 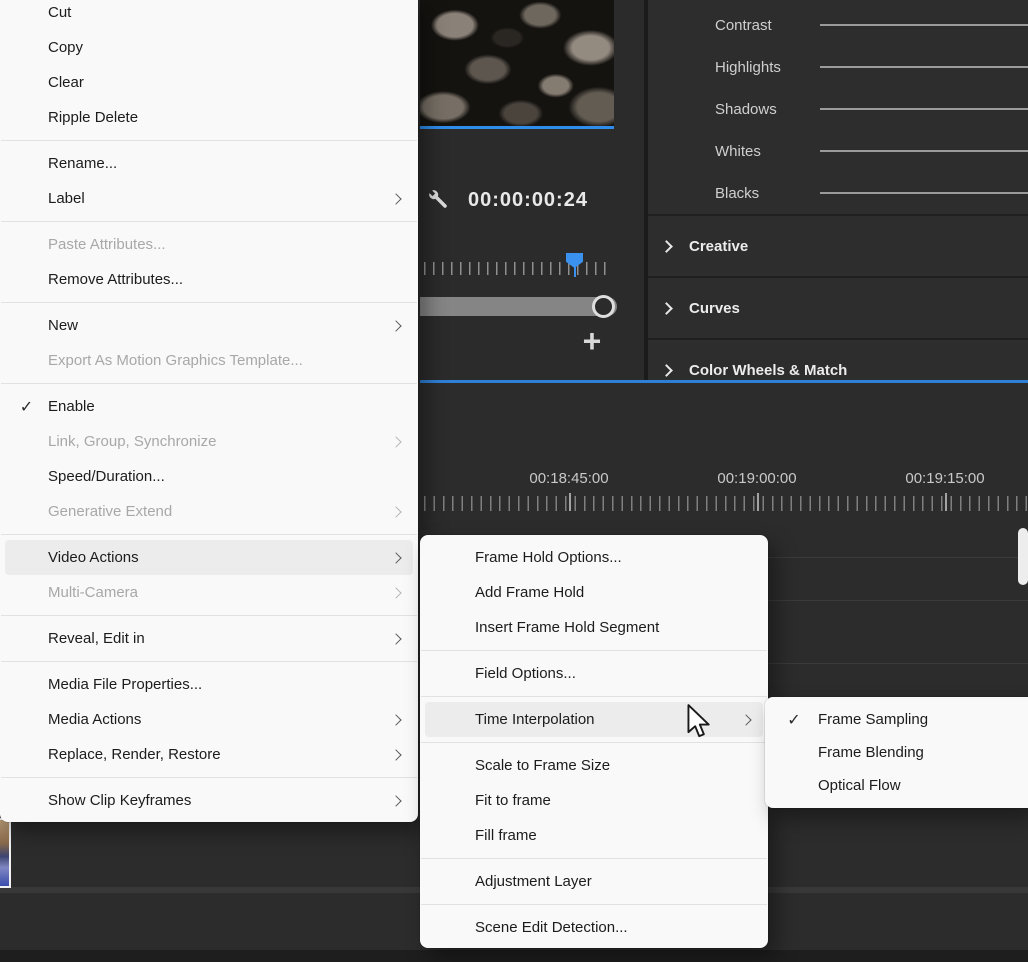 I want to click on section-label: Creative, so click(x=719, y=246).